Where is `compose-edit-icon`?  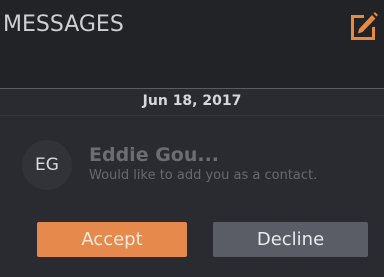
compose-edit-icon is located at coordinates (364, 26).